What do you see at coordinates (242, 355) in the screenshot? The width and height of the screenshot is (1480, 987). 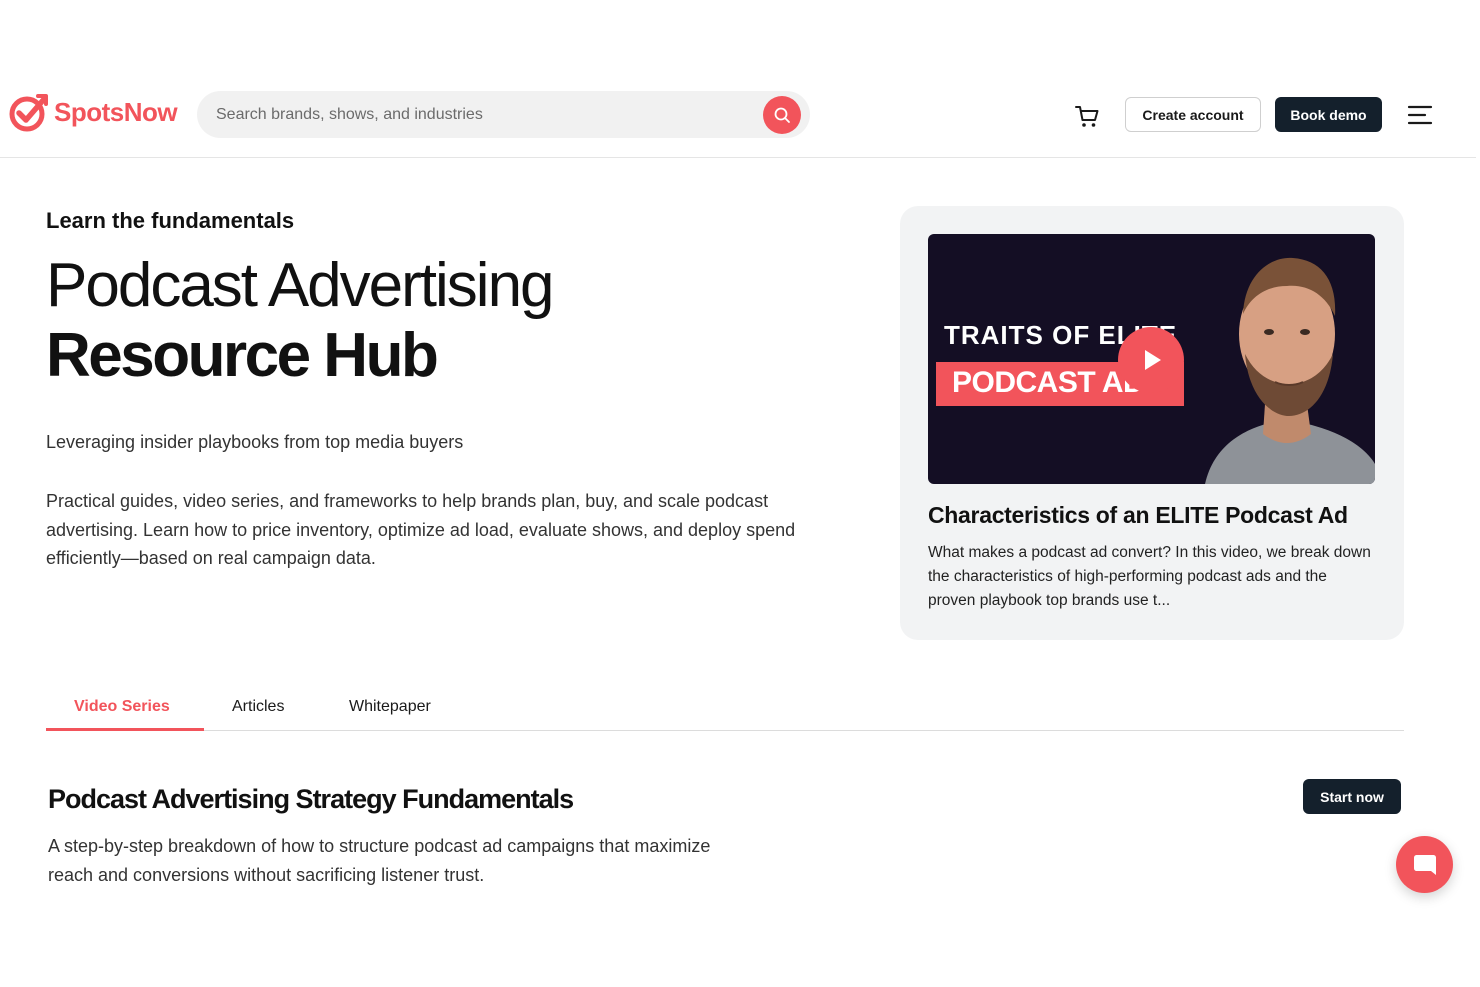 I see `hero-title-line2: Resource Hub` at bounding box center [242, 355].